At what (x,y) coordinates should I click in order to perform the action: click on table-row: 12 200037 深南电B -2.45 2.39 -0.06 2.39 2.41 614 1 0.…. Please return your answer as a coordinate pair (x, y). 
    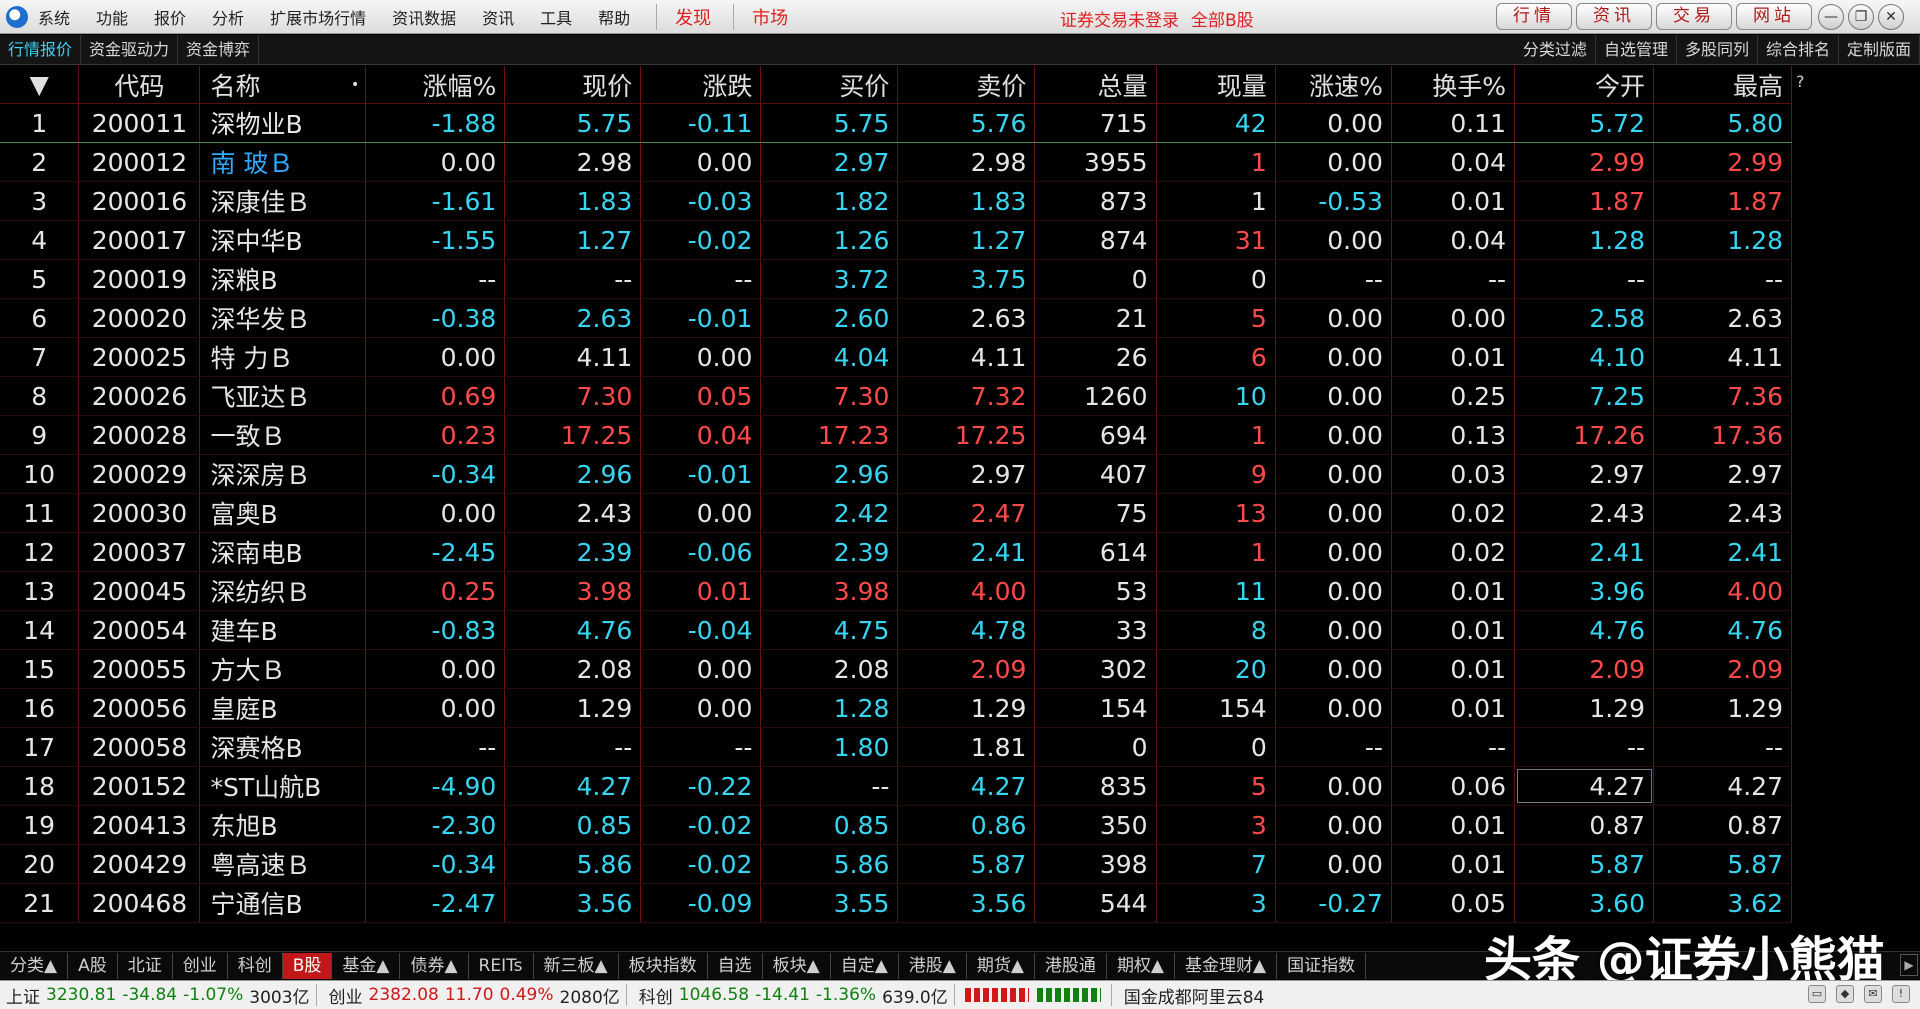
    Looking at the image, I should click on (896, 552).